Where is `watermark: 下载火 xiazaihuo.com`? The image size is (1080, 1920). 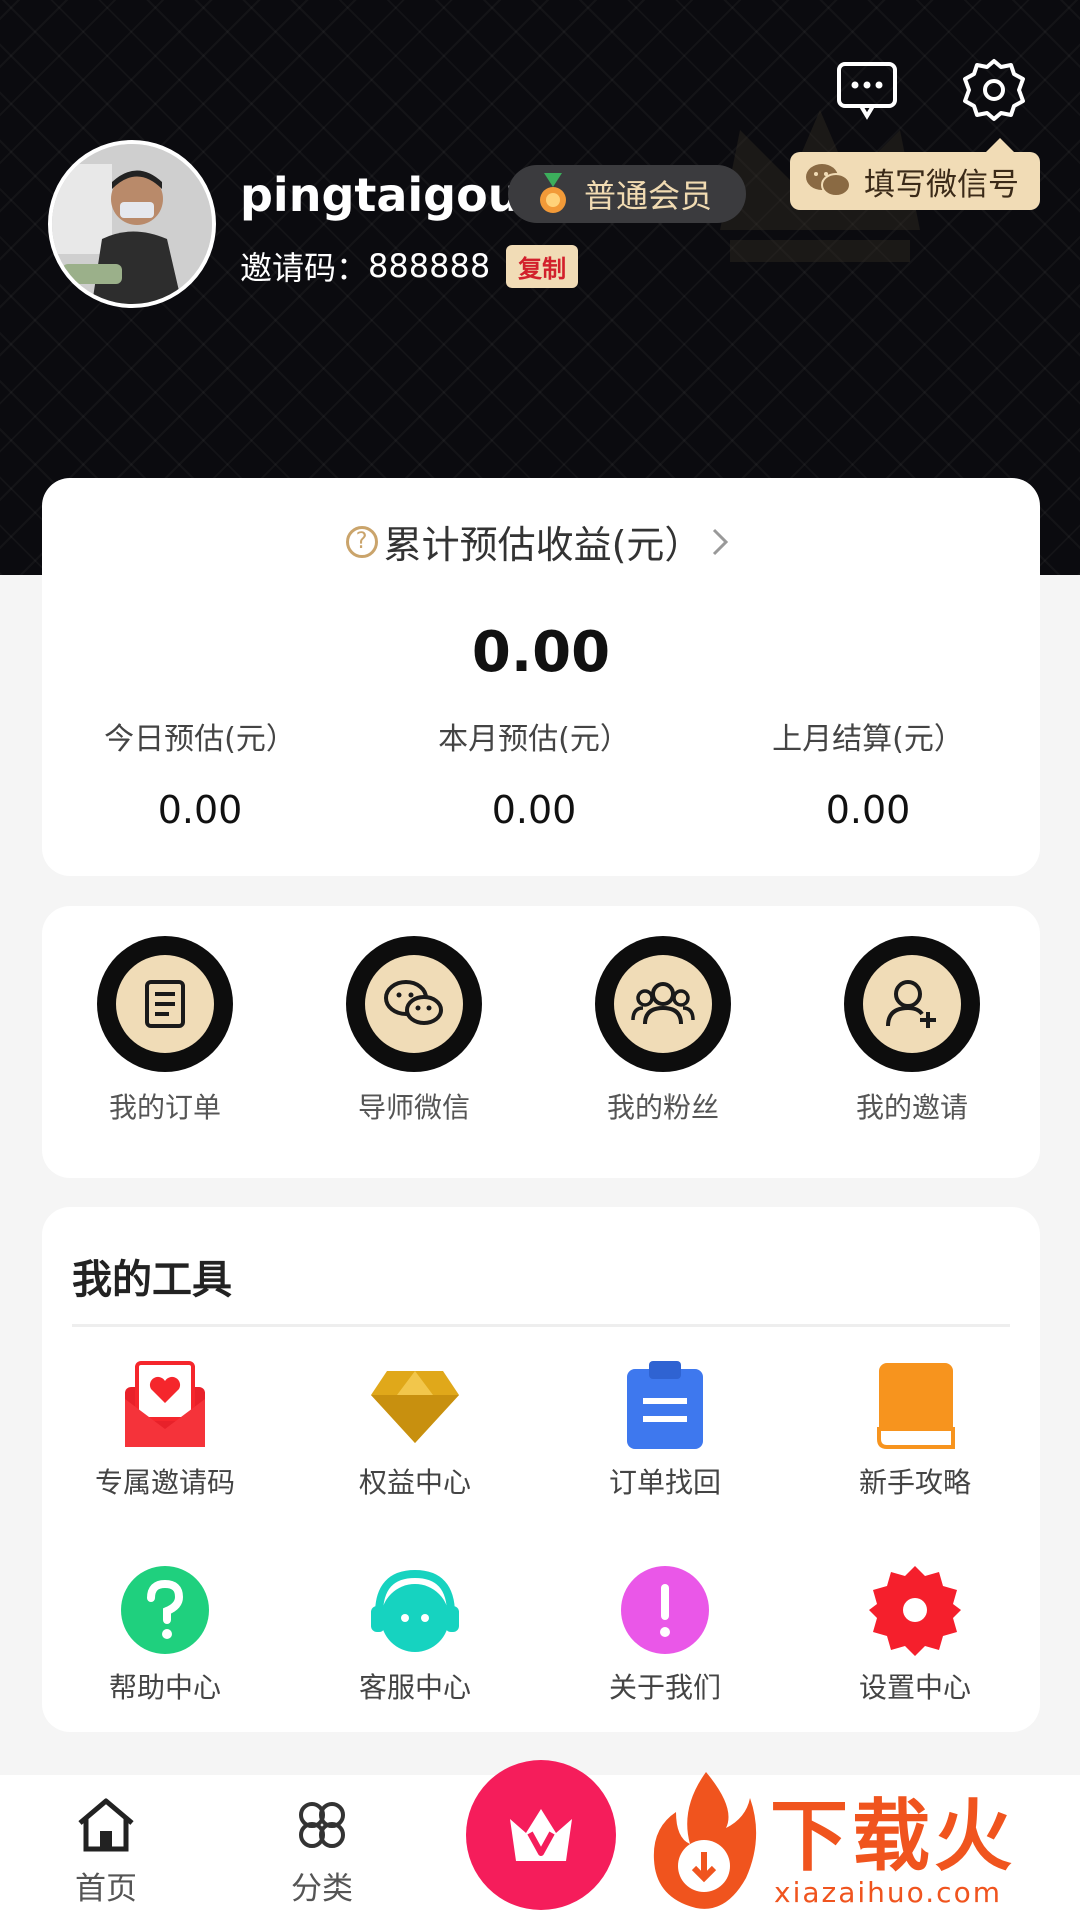 watermark: 下载火 xiazaihuo.com is located at coordinates (860, 1844).